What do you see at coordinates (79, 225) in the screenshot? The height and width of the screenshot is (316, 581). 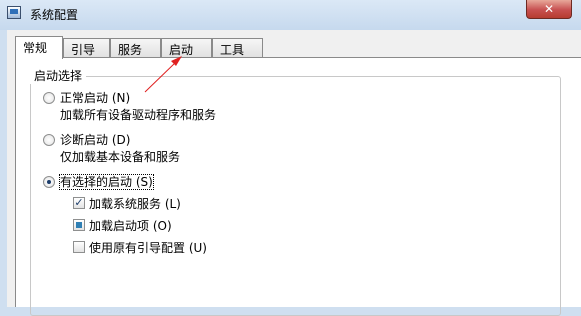 I see `load-startup-items-checkbox` at bounding box center [79, 225].